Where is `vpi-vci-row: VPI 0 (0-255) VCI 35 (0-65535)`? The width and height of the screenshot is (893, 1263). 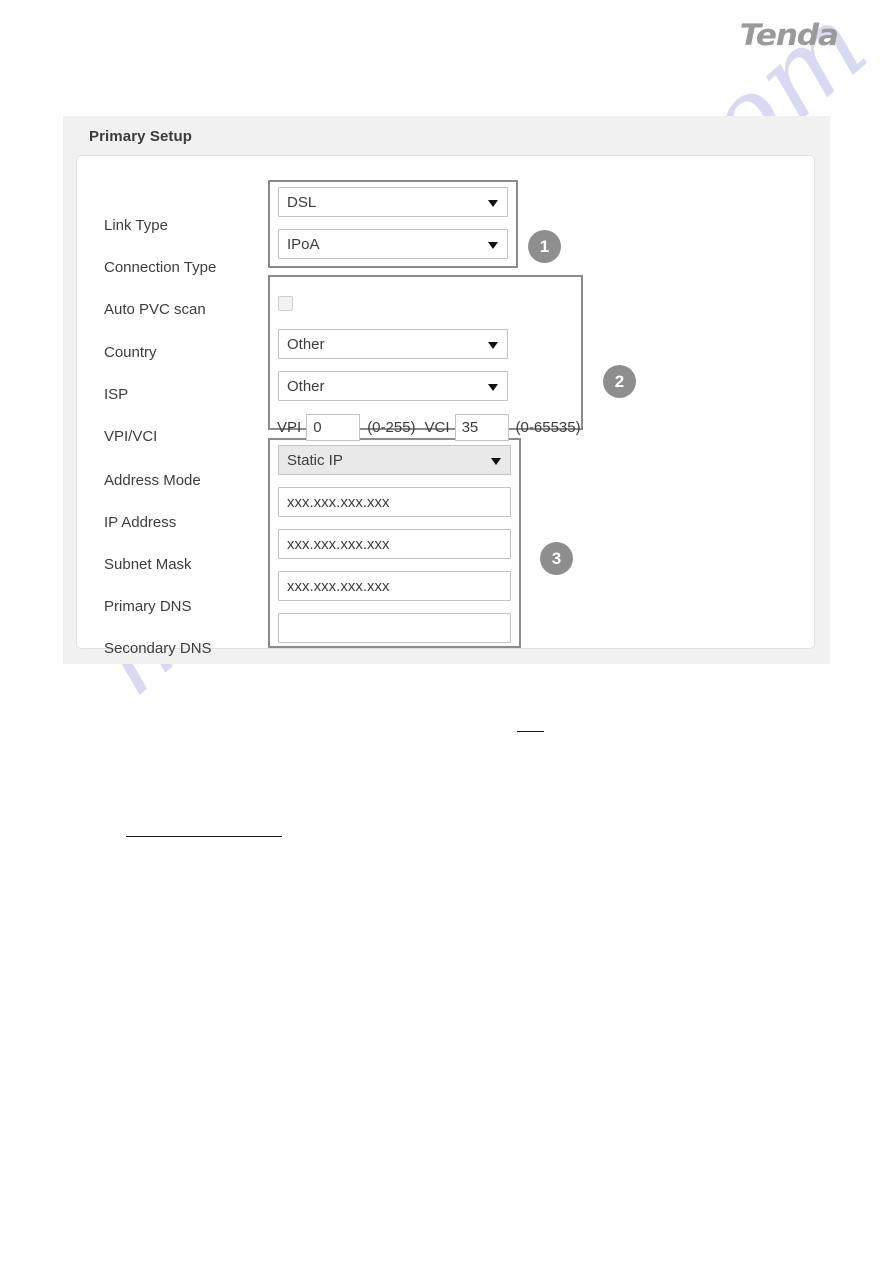
vpi-vci-row: VPI 0 (0-255) VCI 35 (0-65535) is located at coordinates (429, 427).